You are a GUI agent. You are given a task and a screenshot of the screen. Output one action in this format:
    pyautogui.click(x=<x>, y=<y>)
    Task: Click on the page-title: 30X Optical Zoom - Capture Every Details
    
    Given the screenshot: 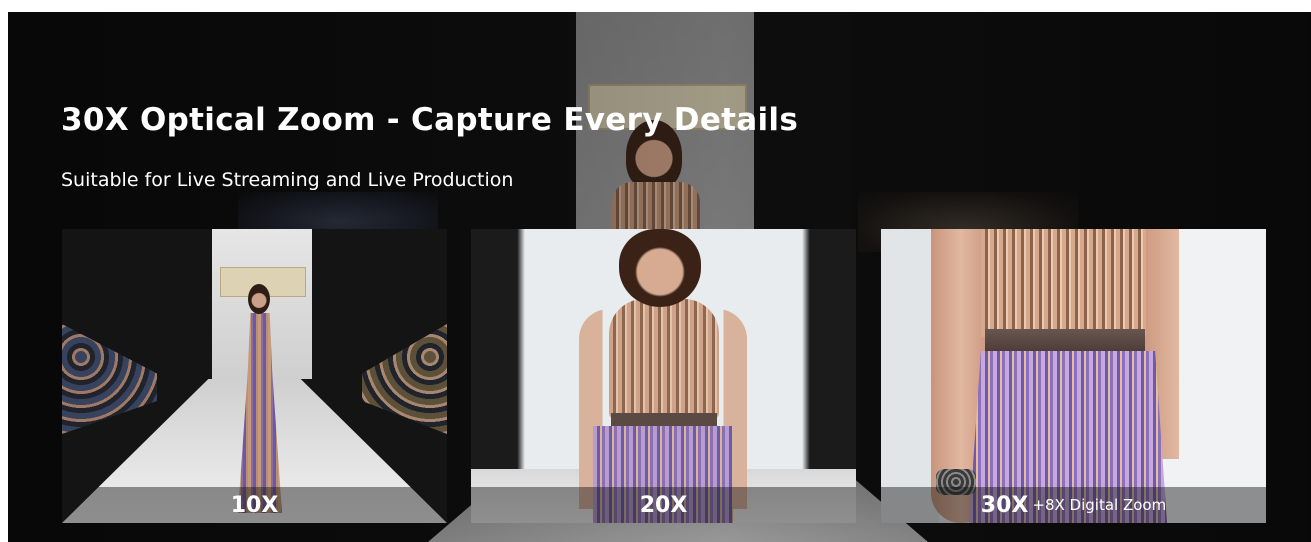 What is the action you would take?
    pyautogui.click(x=430, y=120)
    